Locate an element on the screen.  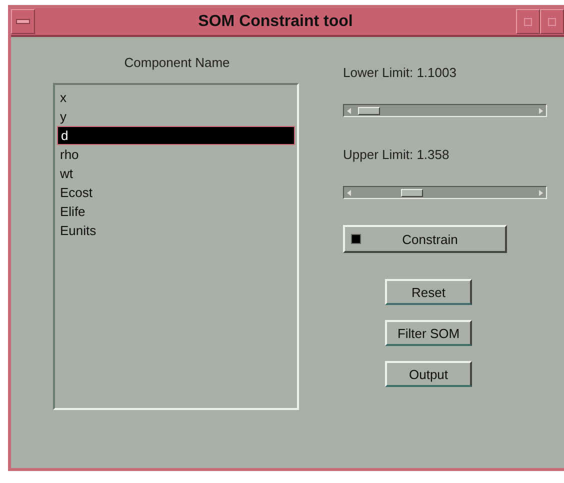
constrain-toggle-button: Constrain is located at coordinates (425, 239).